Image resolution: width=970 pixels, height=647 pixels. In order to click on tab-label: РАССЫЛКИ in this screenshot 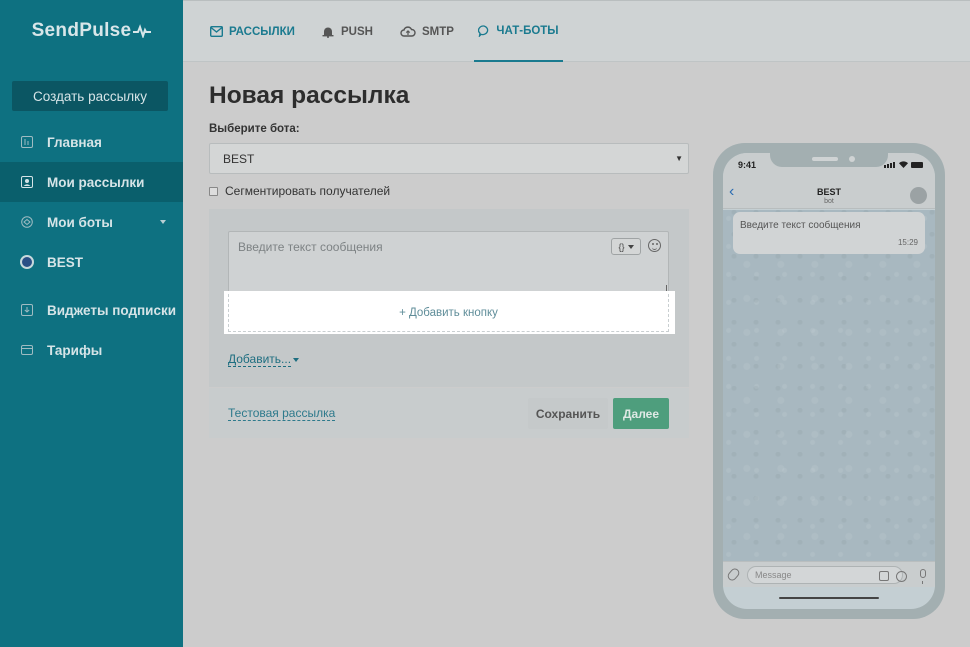, I will do `click(262, 31)`.